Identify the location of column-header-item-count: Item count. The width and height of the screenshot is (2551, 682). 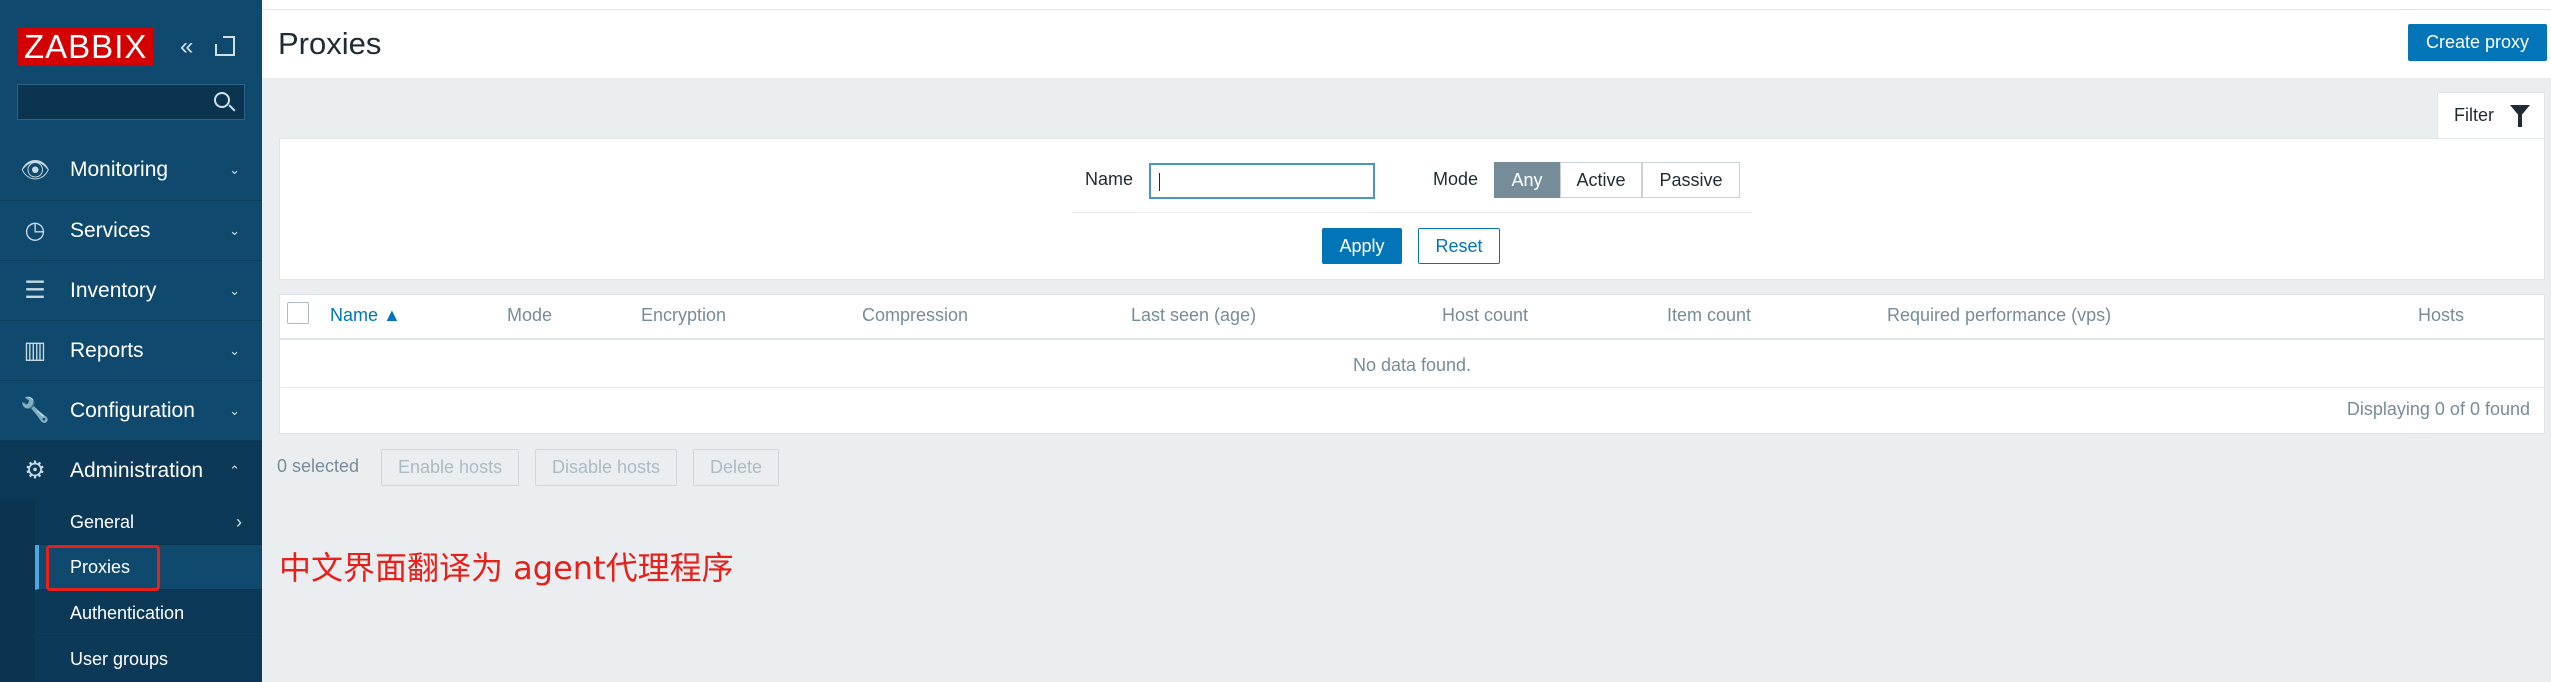
(1709, 315).